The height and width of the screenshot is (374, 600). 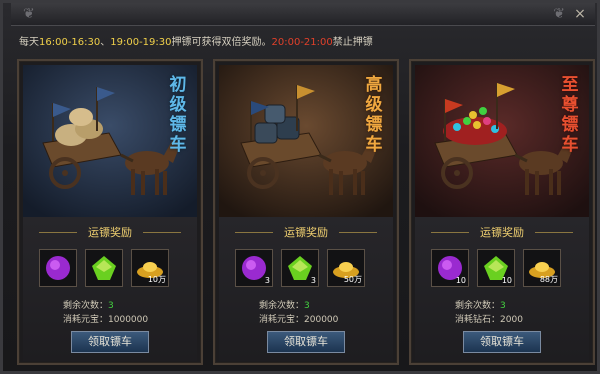 I want to click on close-button: ×, so click(x=580, y=14).